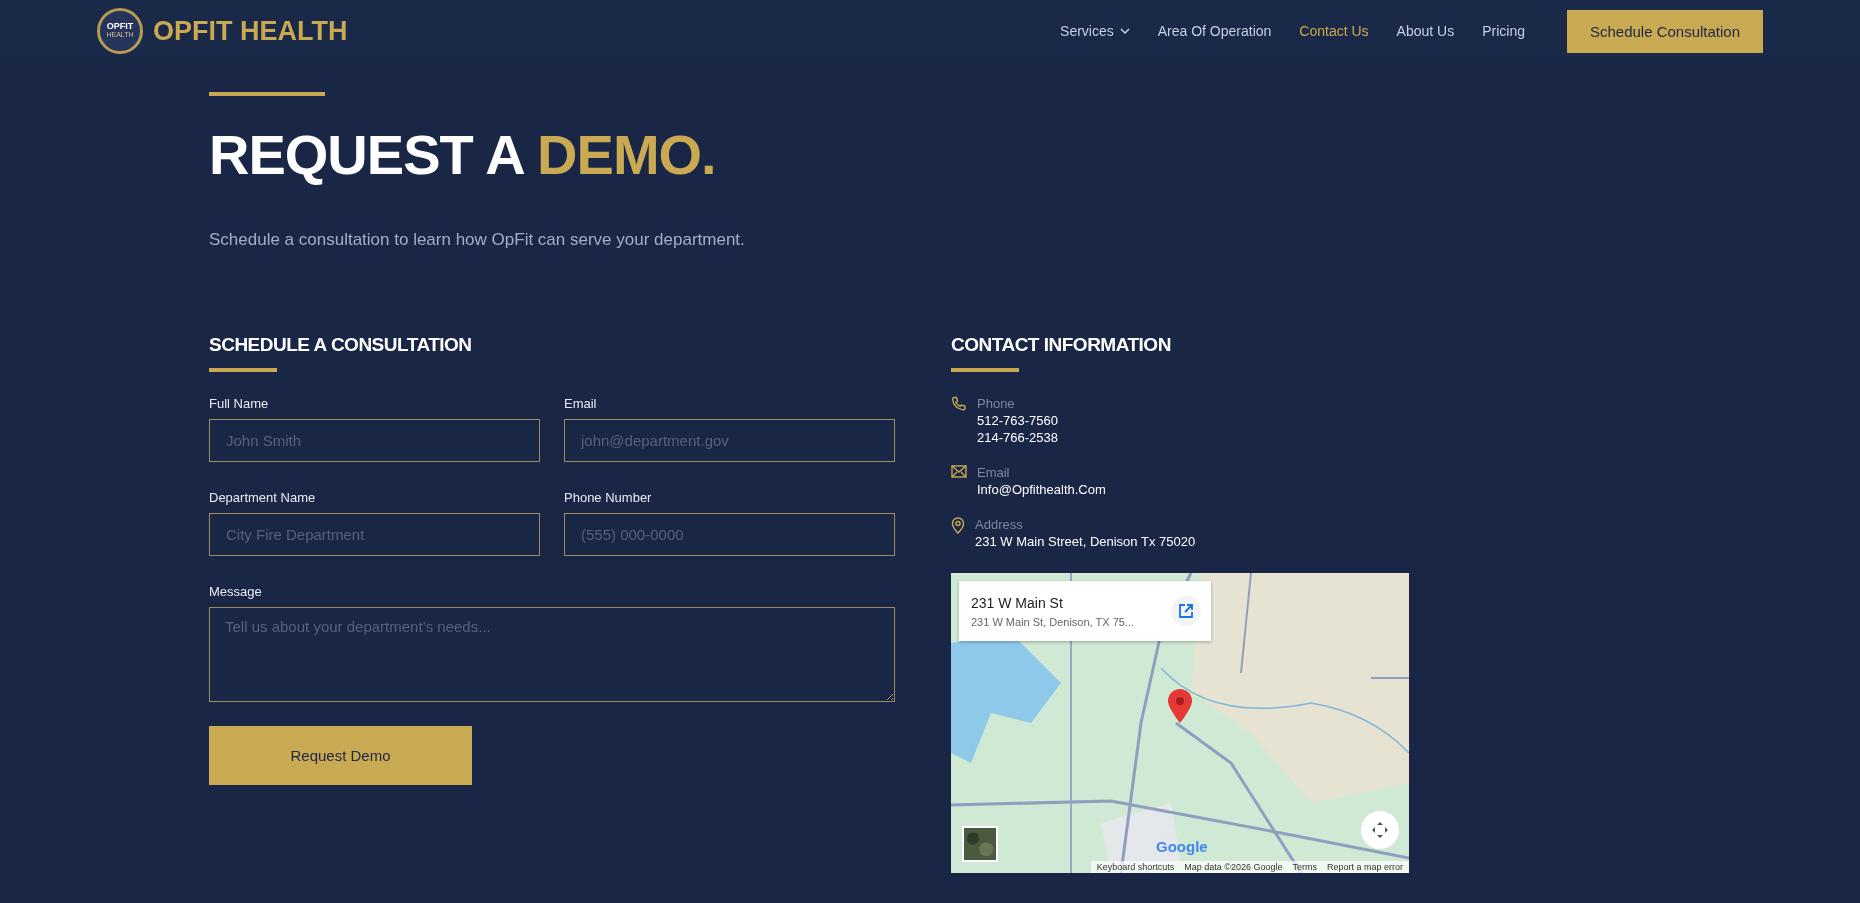 The image size is (1860, 903). What do you see at coordinates (1017, 602) in the screenshot?
I see `place-title: 231 W Main St` at bounding box center [1017, 602].